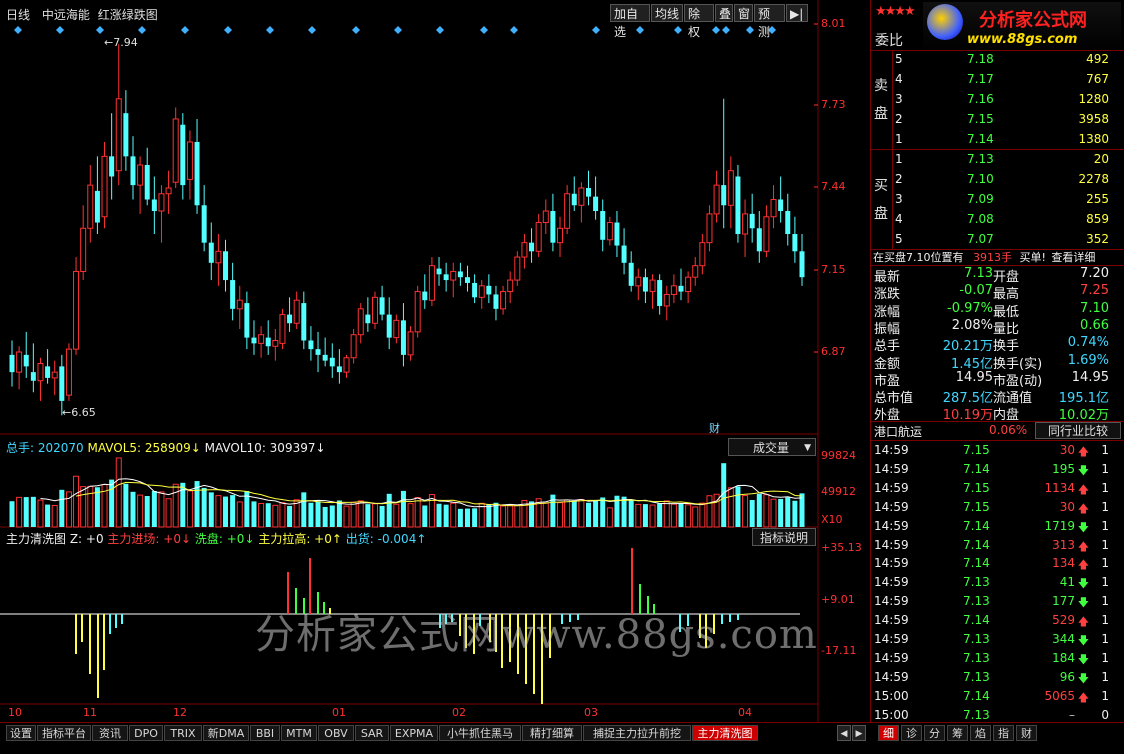  What do you see at coordinates (372, 733) in the screenshot?
I see `bottom-tab-9: SAR` at bounding box center [372, 733].